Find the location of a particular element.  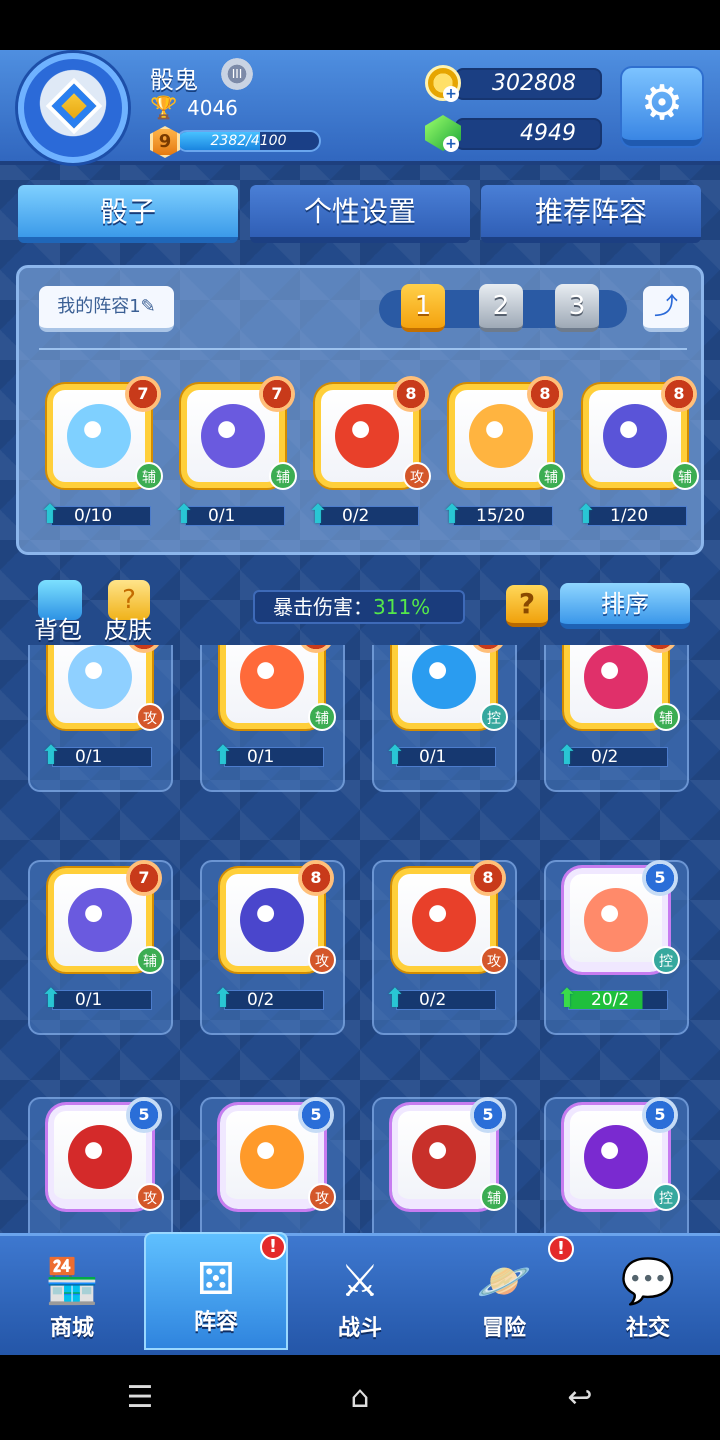

nav-shop: 🏪 商城 is located at coordinates (72, 1295).